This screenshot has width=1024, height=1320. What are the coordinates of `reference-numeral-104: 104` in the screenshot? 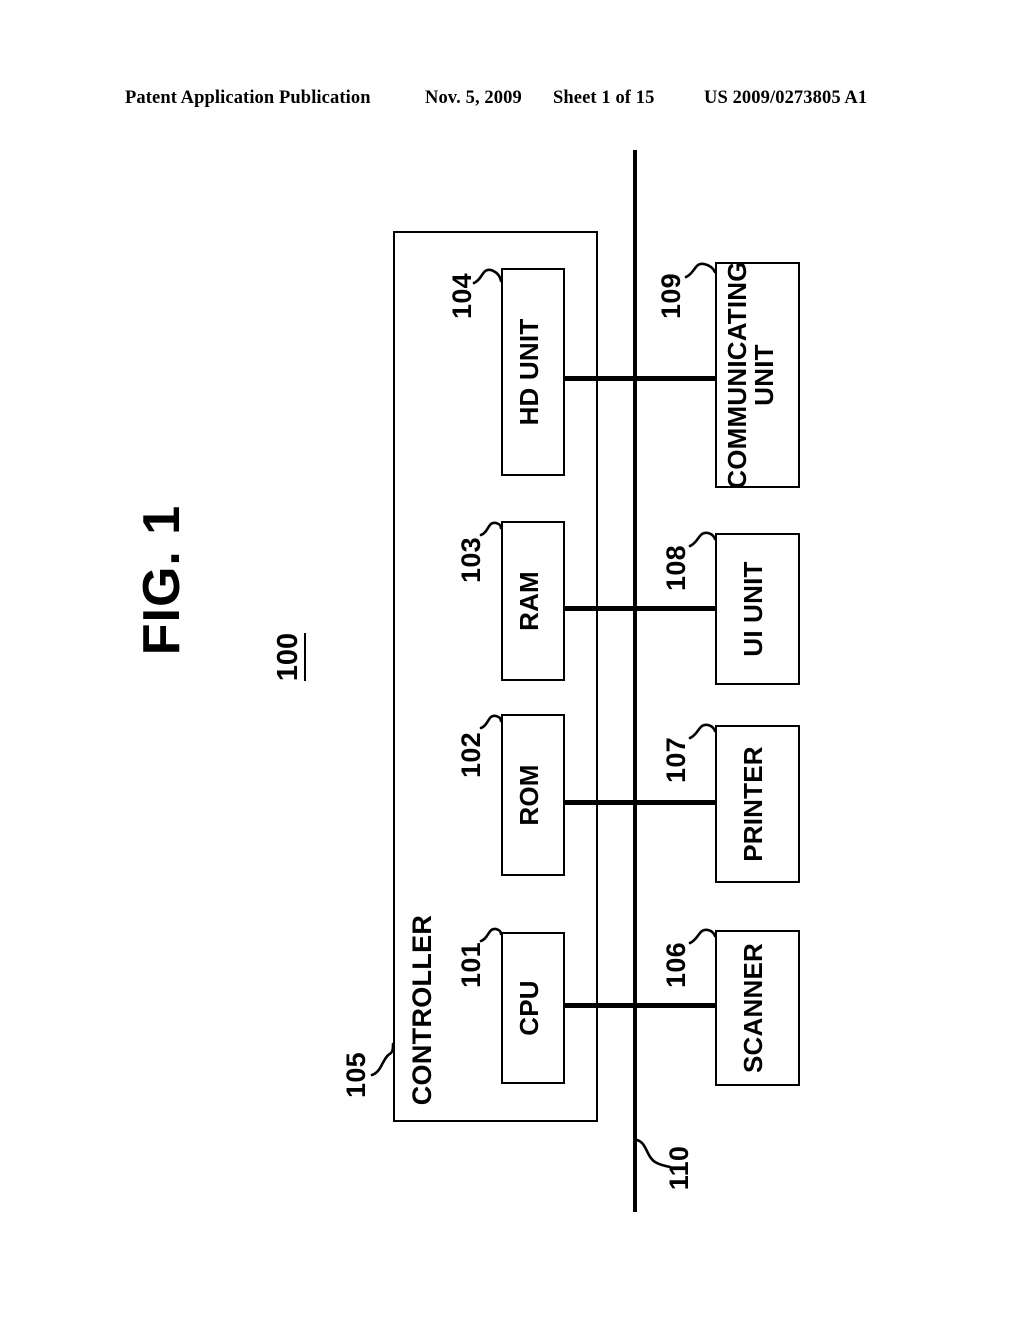 It's located at (462, 296).